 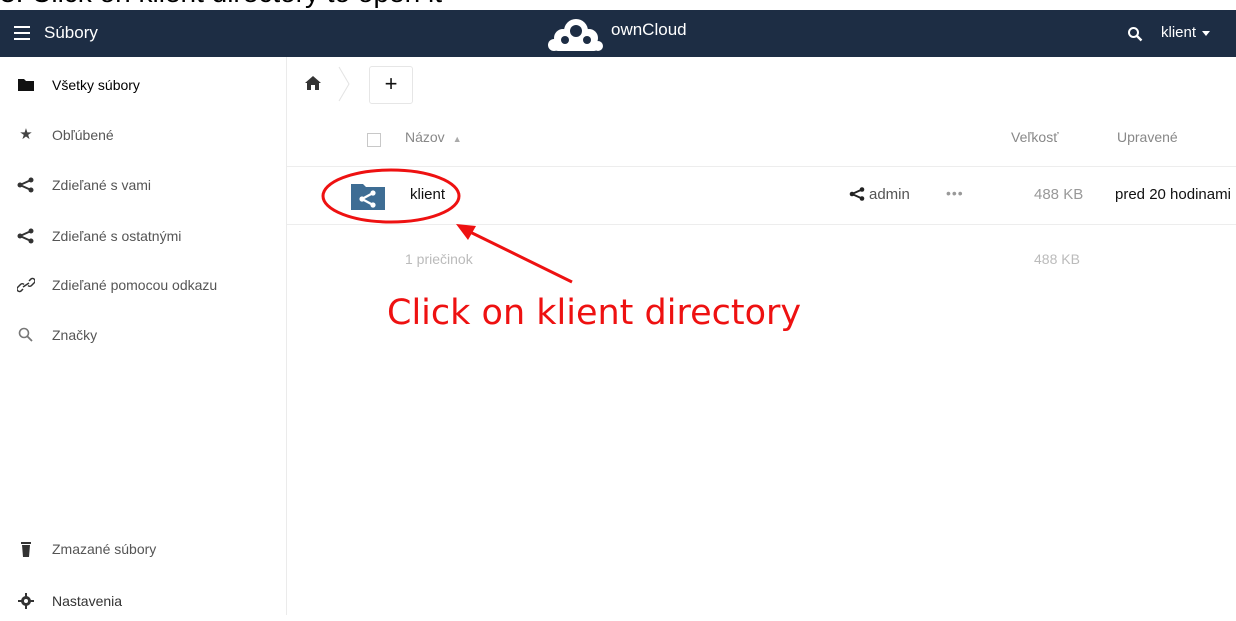 What do you see at coordinates (1179, 32) in the screenshot?
I see `user-name: klient` at bounding box center [1179, 32].